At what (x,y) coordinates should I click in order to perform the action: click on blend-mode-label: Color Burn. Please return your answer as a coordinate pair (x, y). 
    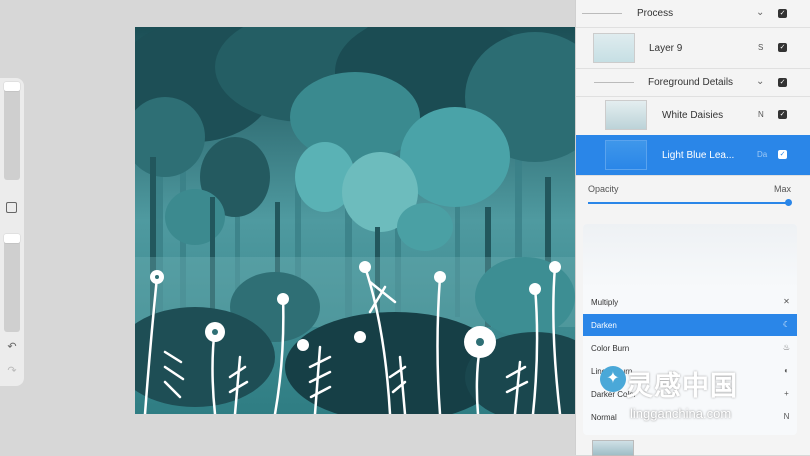
    Looking at the image, I should click on (610, 348).